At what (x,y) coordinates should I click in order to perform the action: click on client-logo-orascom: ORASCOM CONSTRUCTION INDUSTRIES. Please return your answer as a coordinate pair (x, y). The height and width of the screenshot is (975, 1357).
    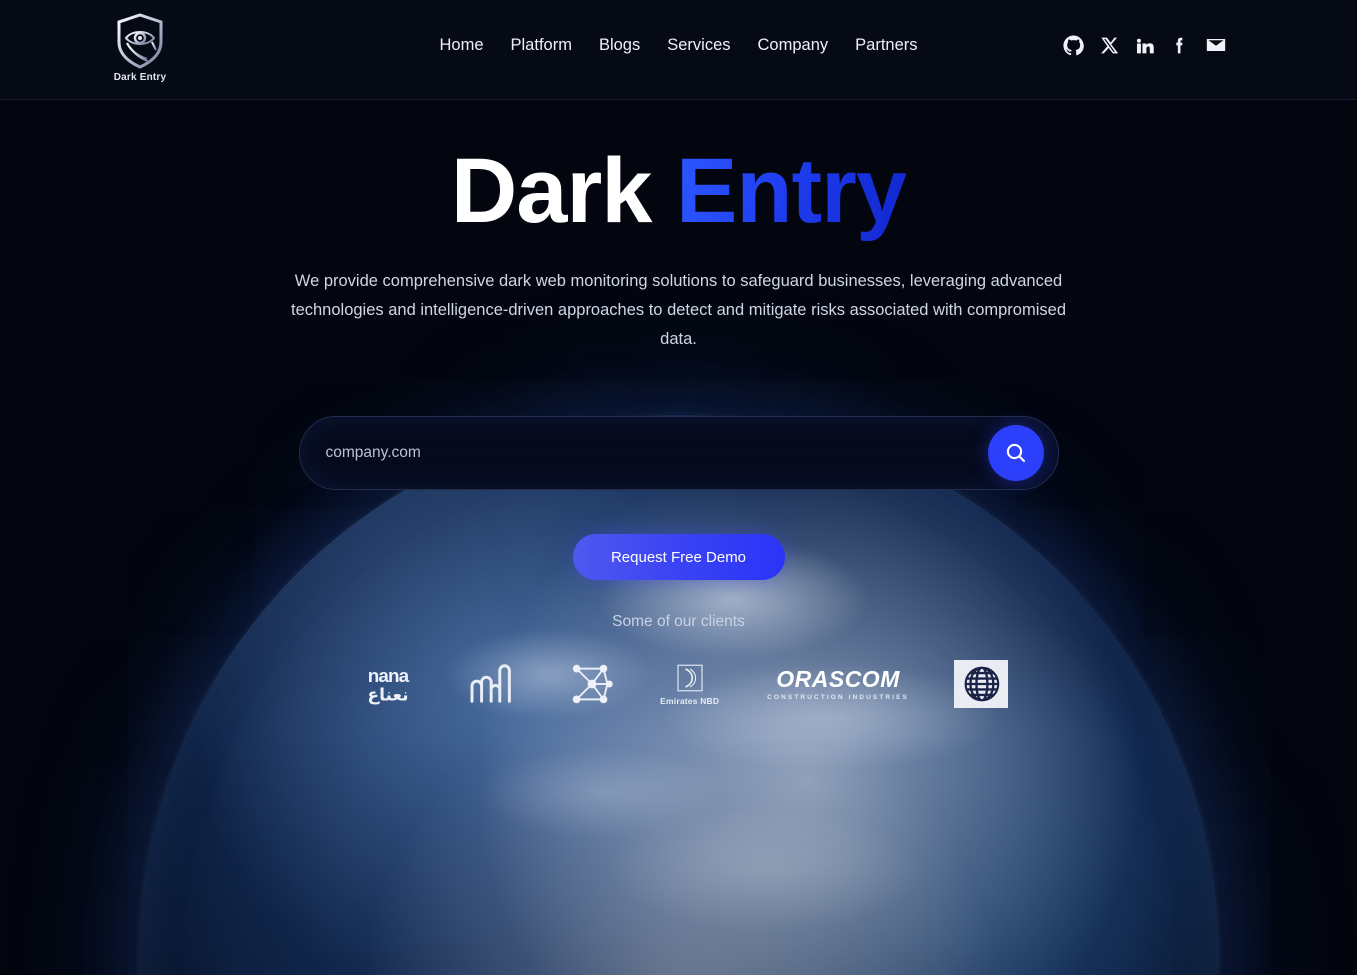
    Looking at the image, I should click on (838, 684).